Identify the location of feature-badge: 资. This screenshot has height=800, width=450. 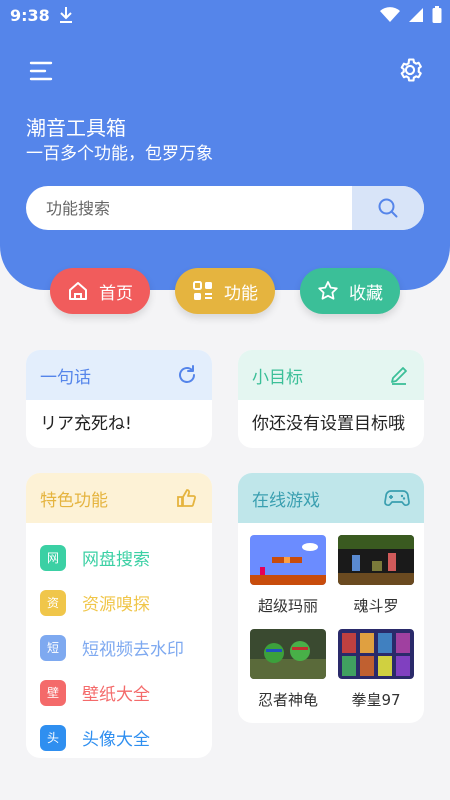
(53, 602).